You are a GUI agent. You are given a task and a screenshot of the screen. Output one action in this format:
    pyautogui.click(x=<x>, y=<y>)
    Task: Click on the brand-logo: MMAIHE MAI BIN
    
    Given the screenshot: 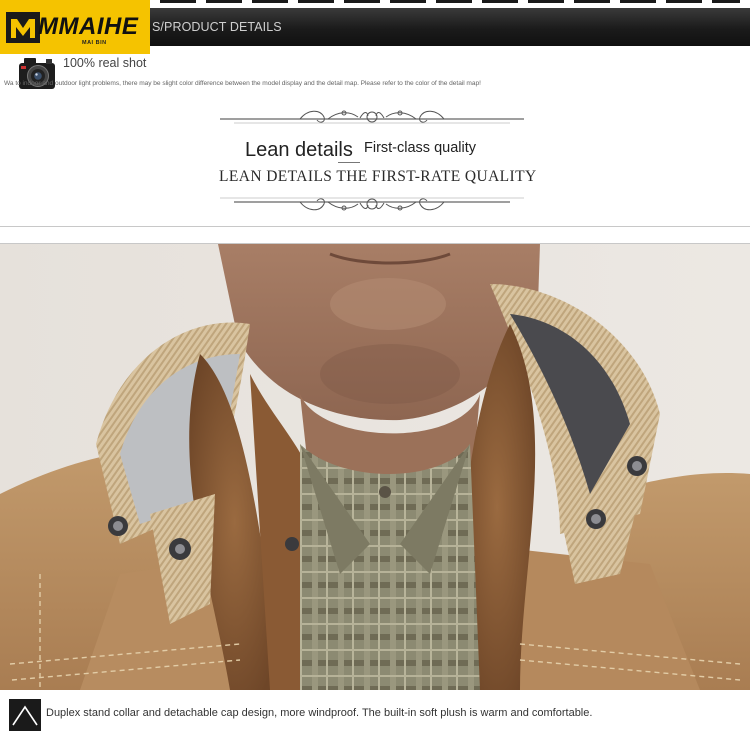 What is the action you would take?
    pyautogui.click(x=75, y=27)
    